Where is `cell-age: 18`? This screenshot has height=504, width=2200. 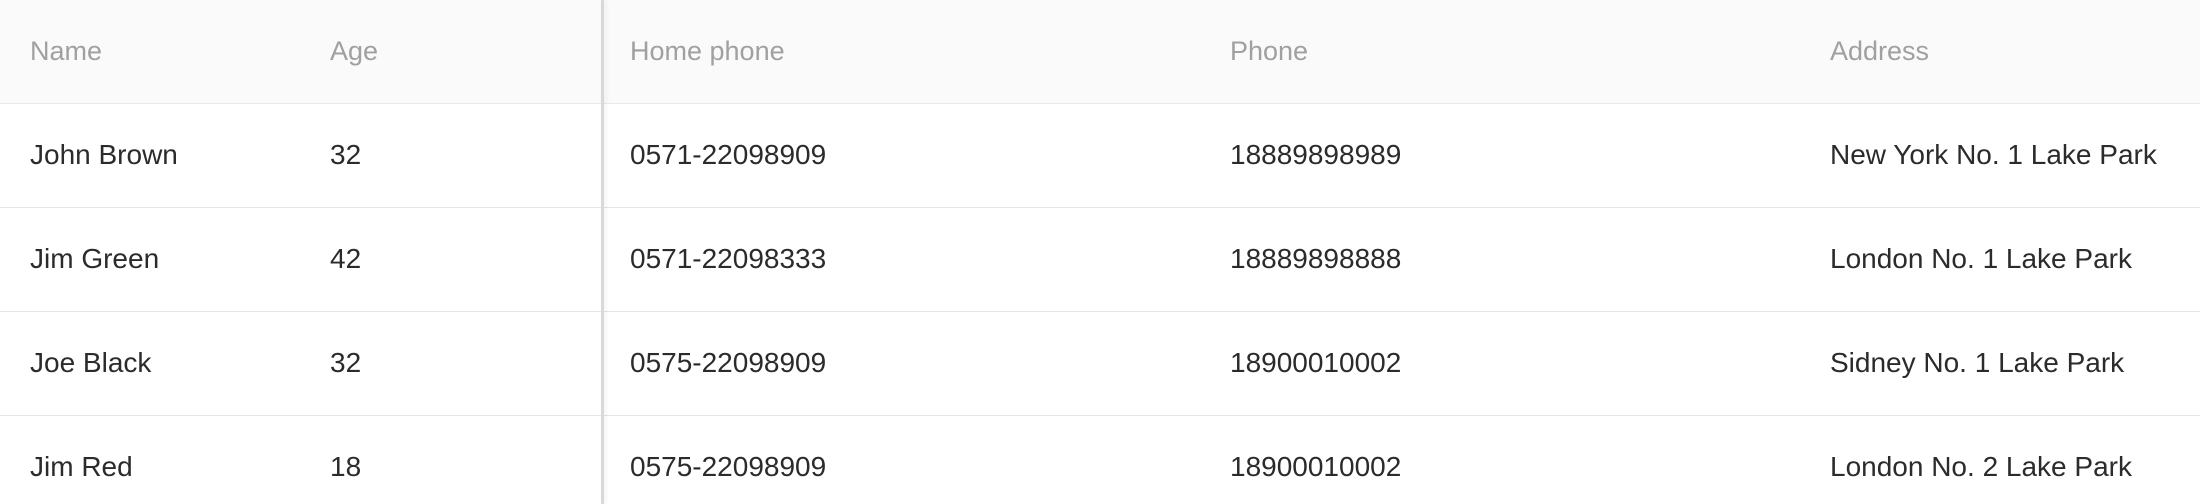
cell-age: 18 is located at coordinates (346, 467).